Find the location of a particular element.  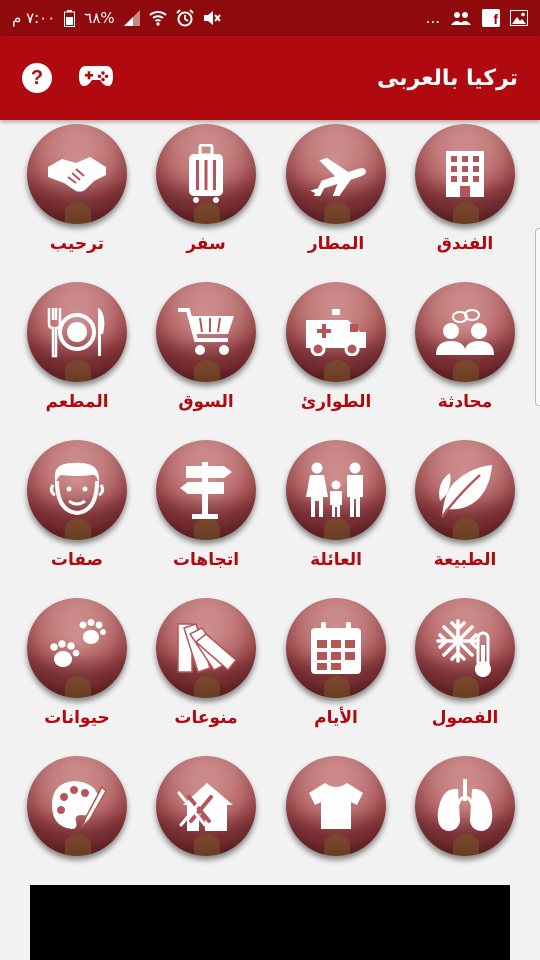

tile-directions: اتجاهات is located at coordinates (206, 515).